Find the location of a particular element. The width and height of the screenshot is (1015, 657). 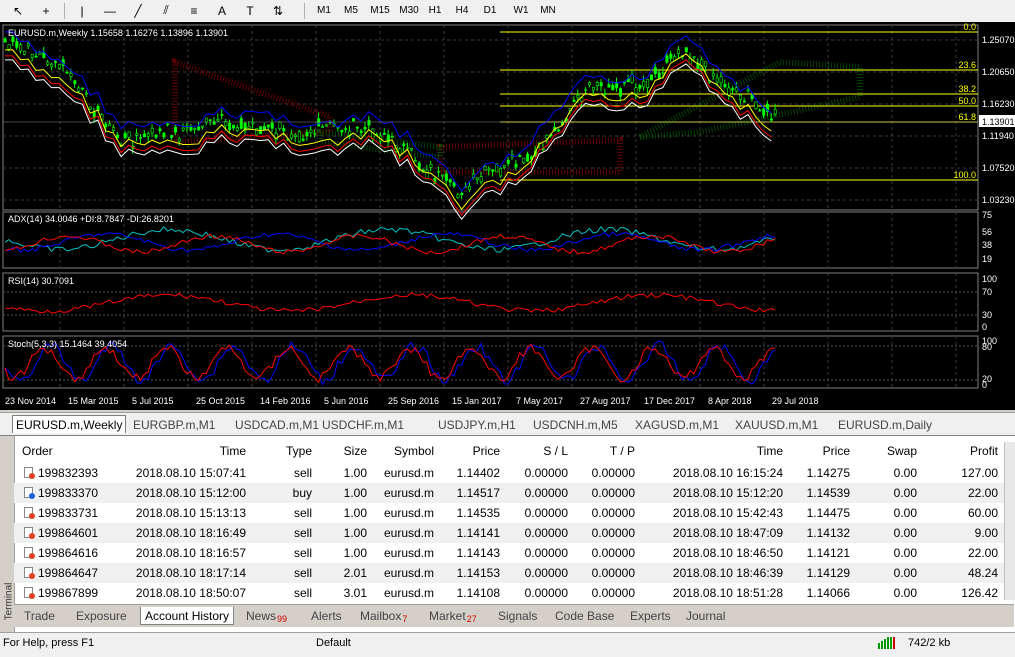

terminal-tab-news: News 99 is located at coordinates (266, 615).